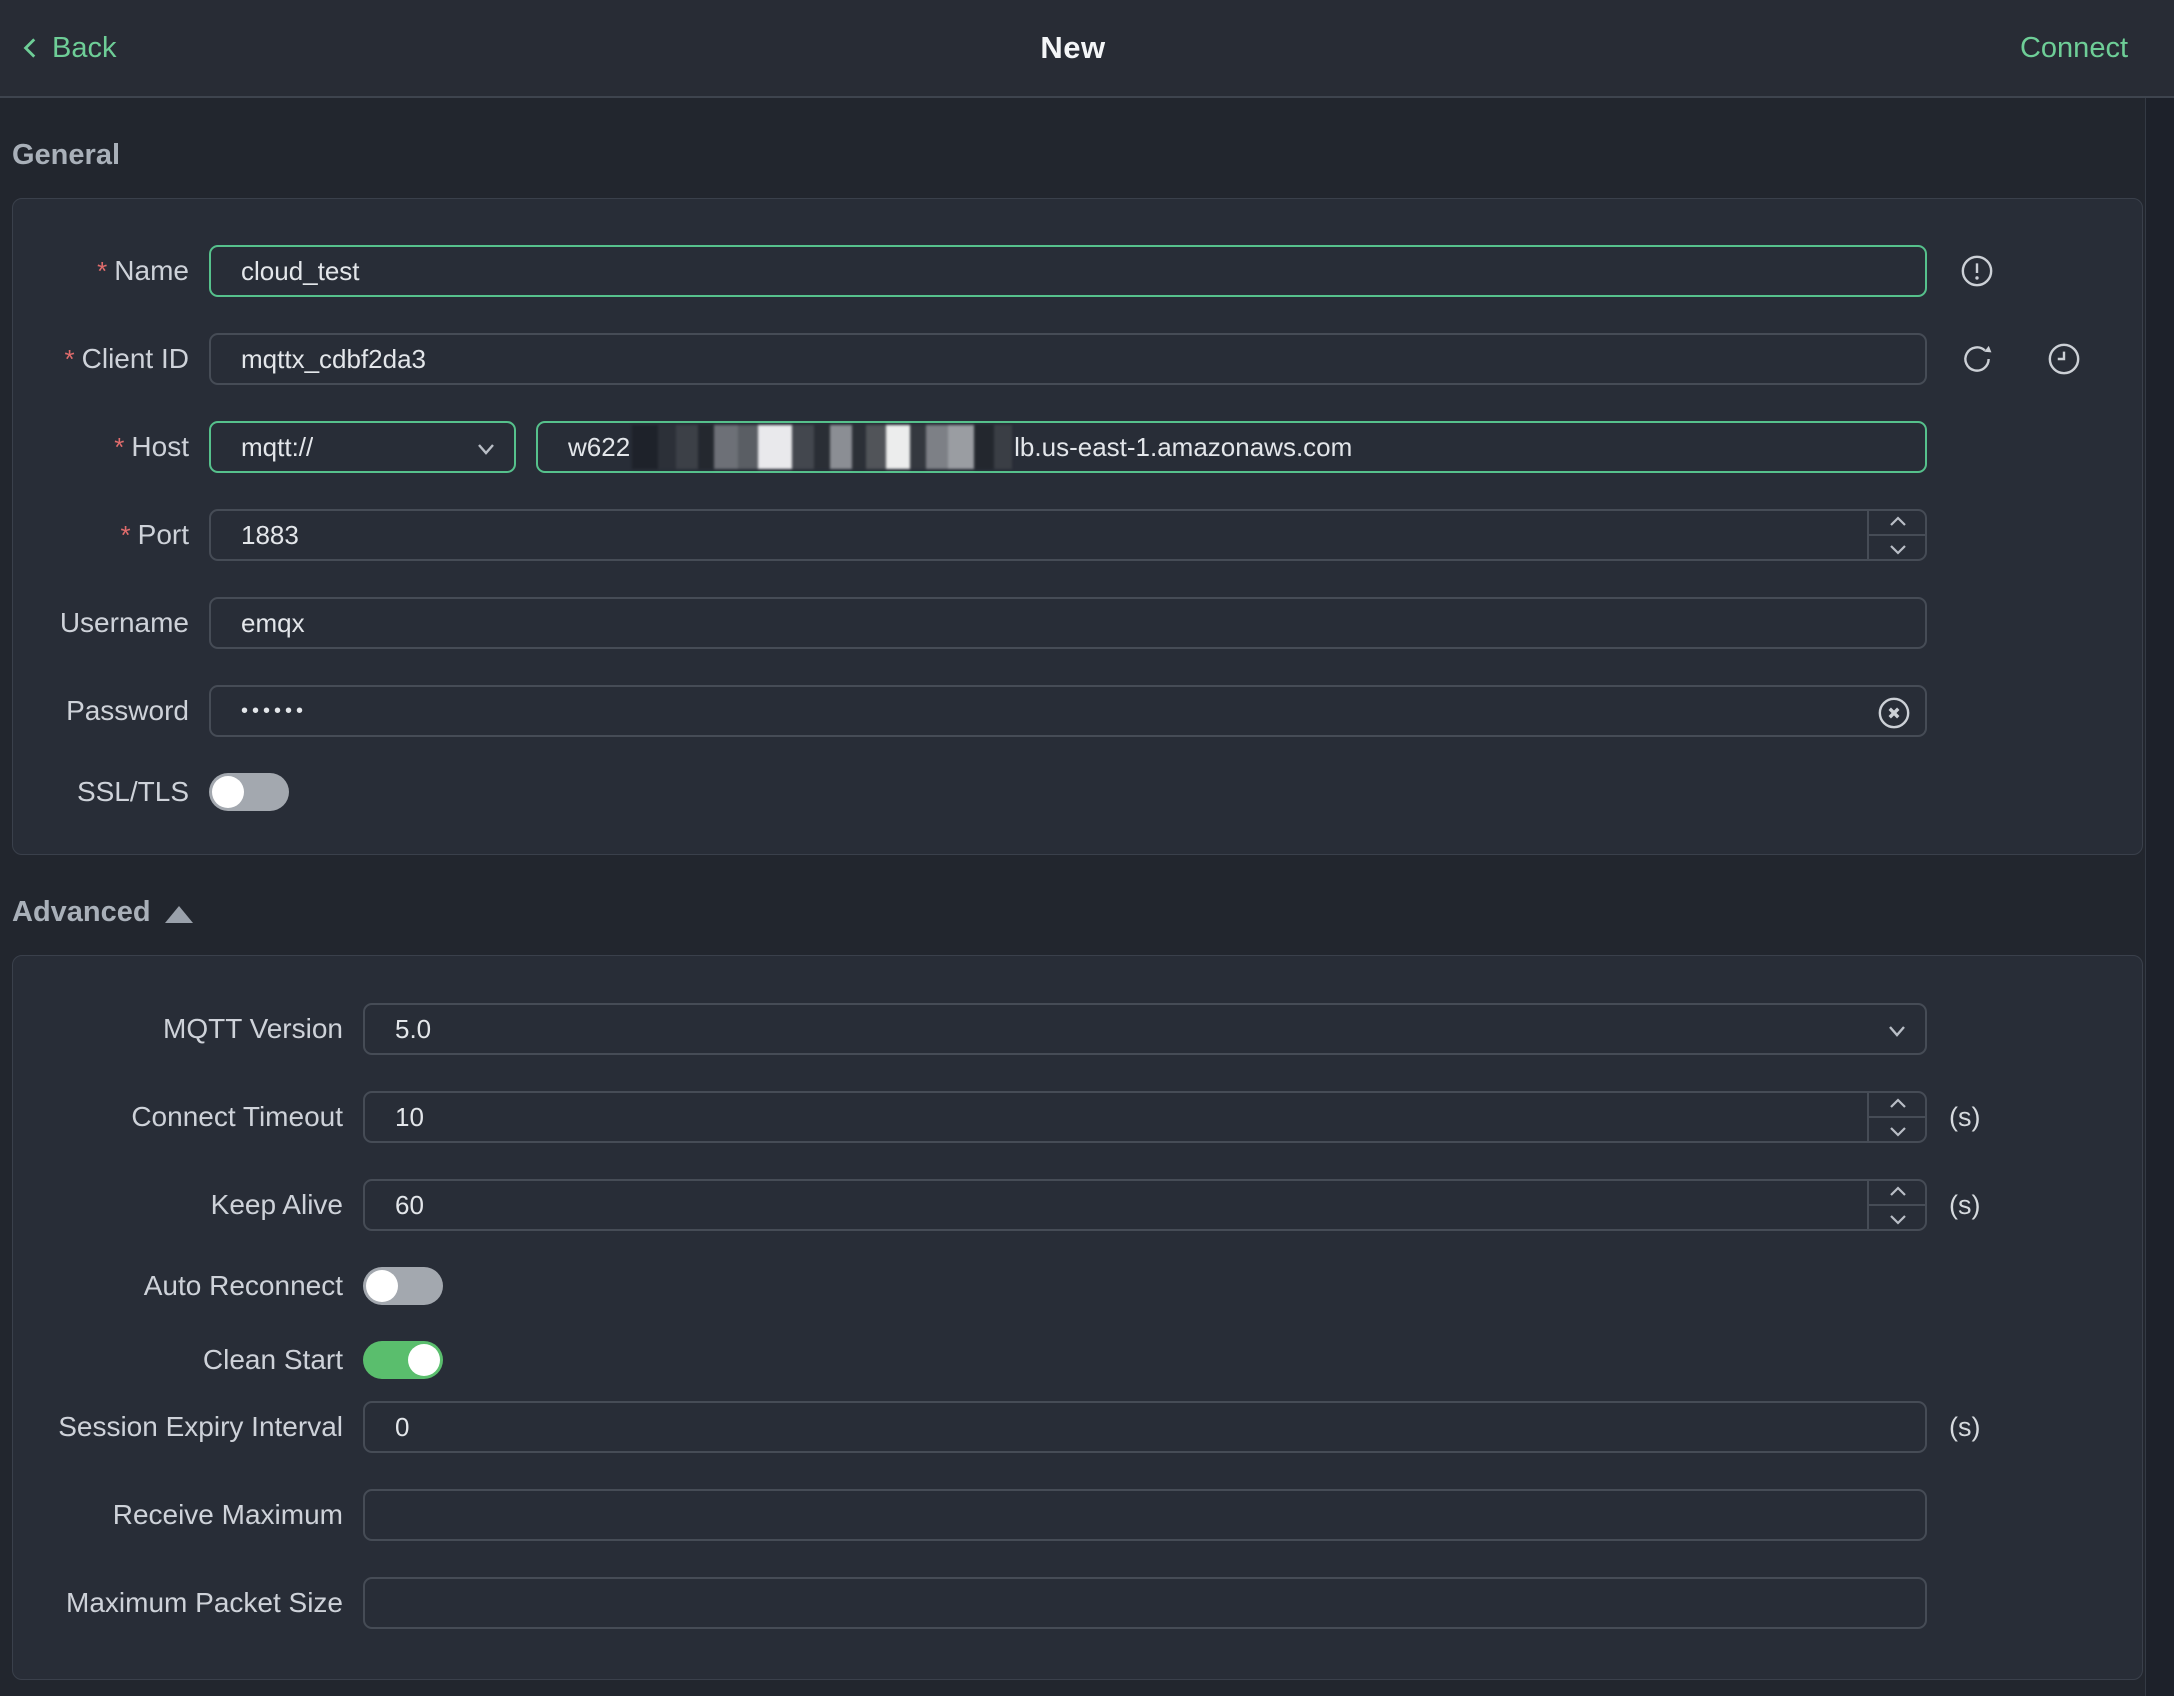 The width and height of the screenshot is (2174, 1696). I want to click on username-row: Username emqx, so click(1089, 623).